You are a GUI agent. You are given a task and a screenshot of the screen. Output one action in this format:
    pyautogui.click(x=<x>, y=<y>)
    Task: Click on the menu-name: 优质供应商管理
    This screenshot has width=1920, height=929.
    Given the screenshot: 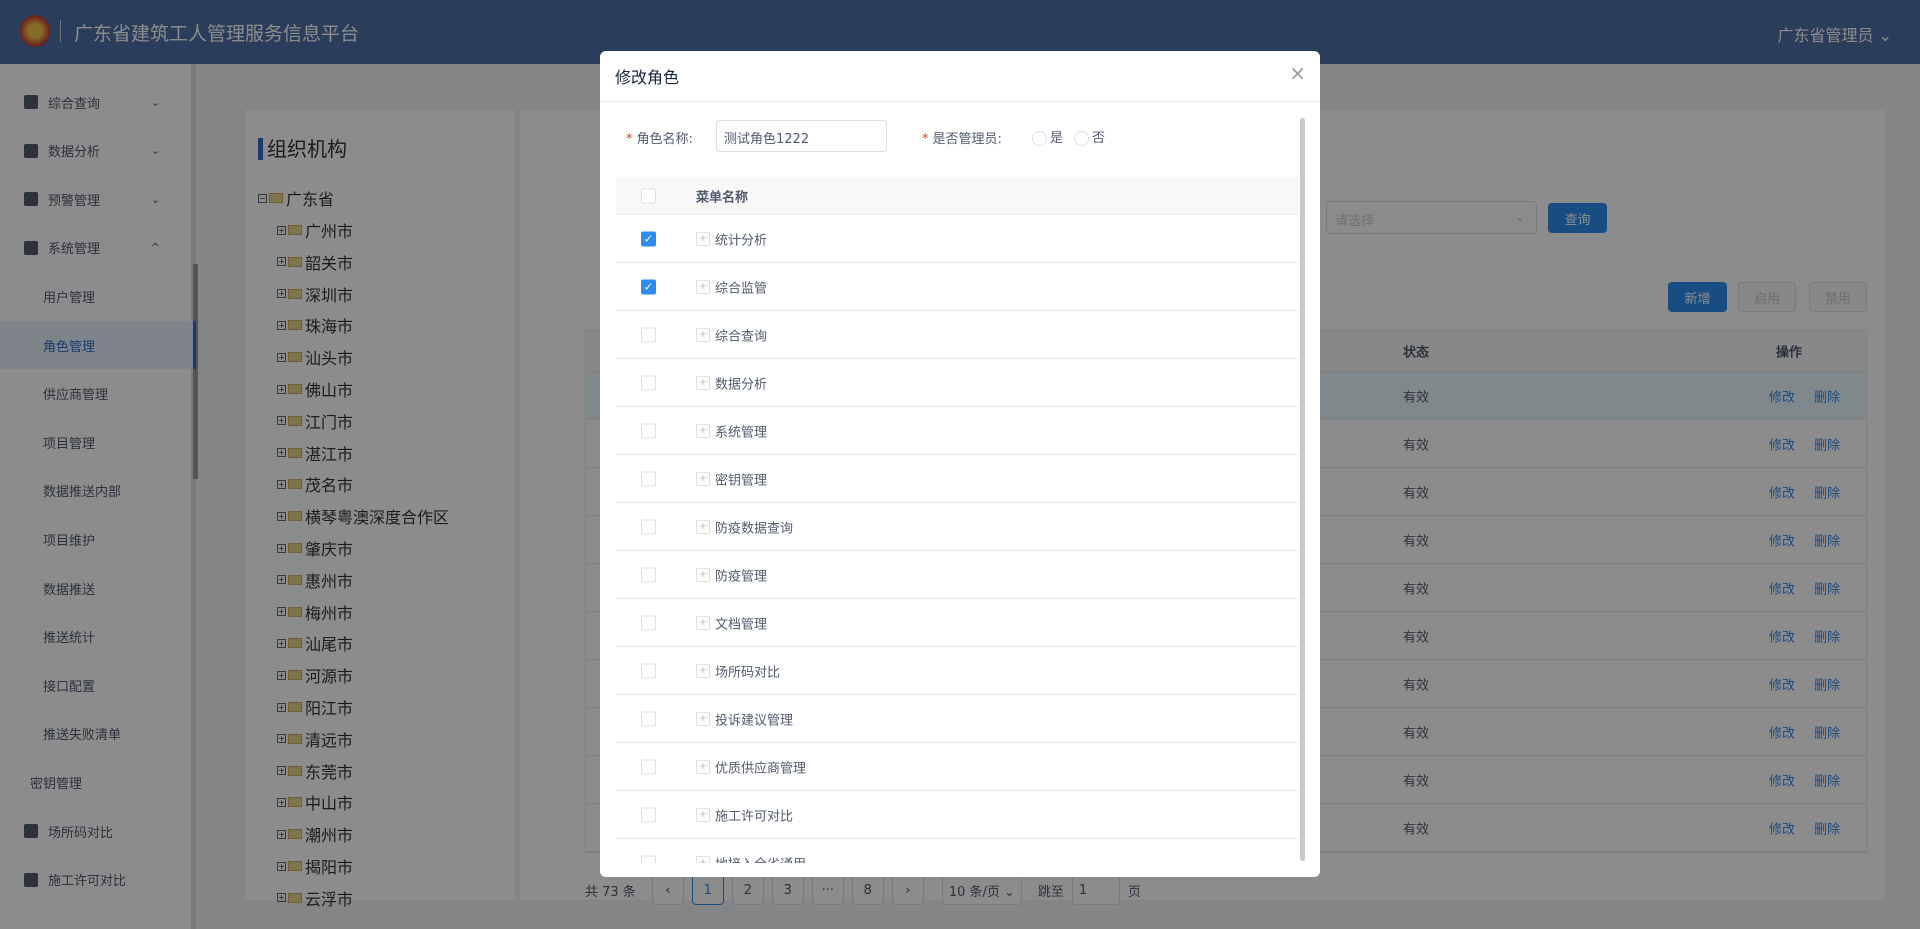 What is the action you would take?
    pyautogui.click(x=761, y=768)
    